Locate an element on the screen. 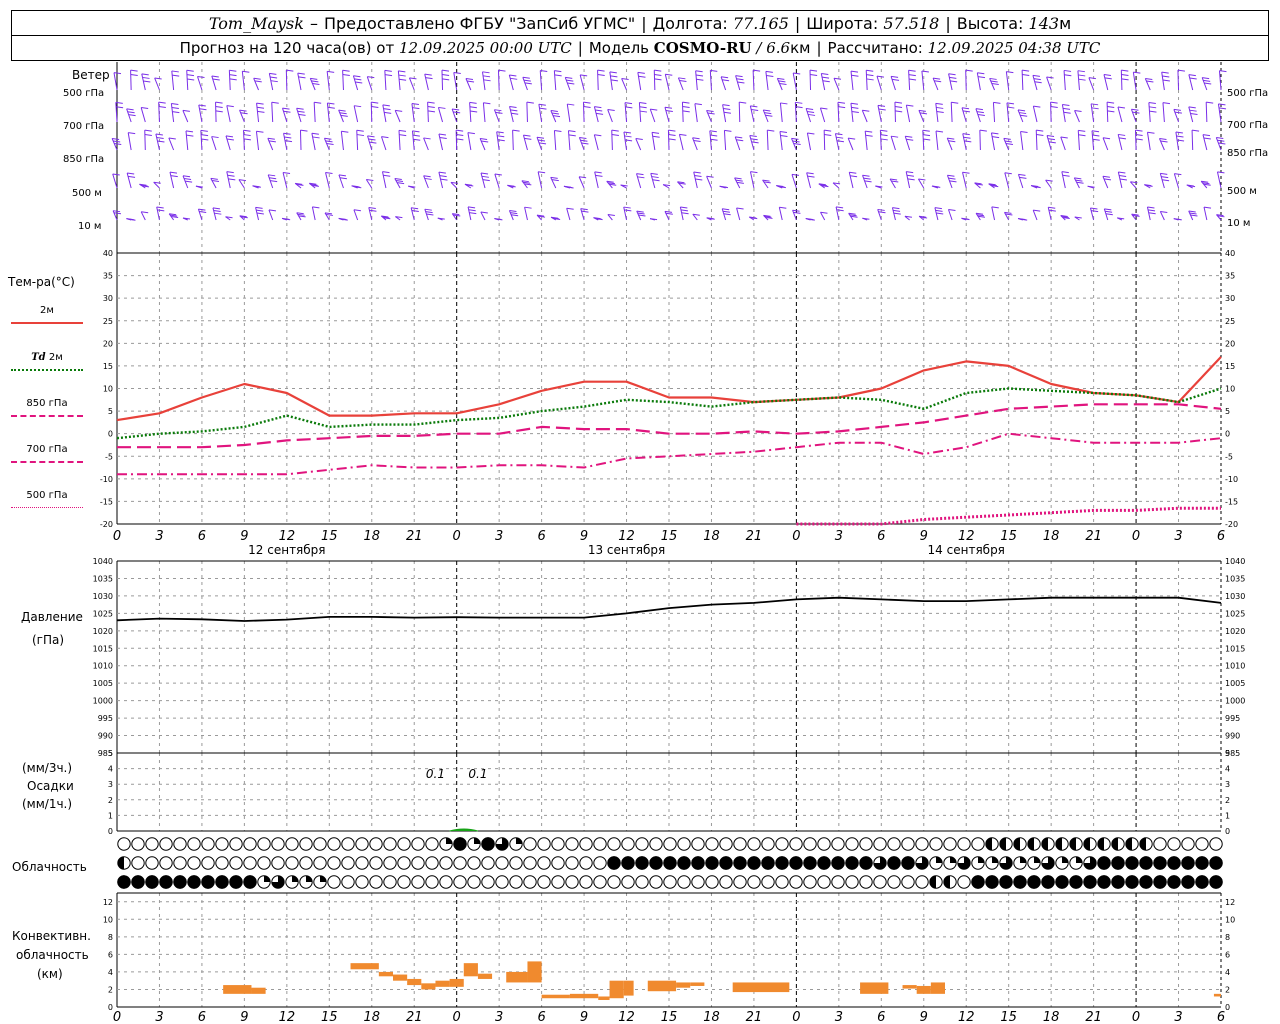 This screenshot has height=1024, width=1280. pressure-tick-label: 1015 is located at coordinates (103, 648).